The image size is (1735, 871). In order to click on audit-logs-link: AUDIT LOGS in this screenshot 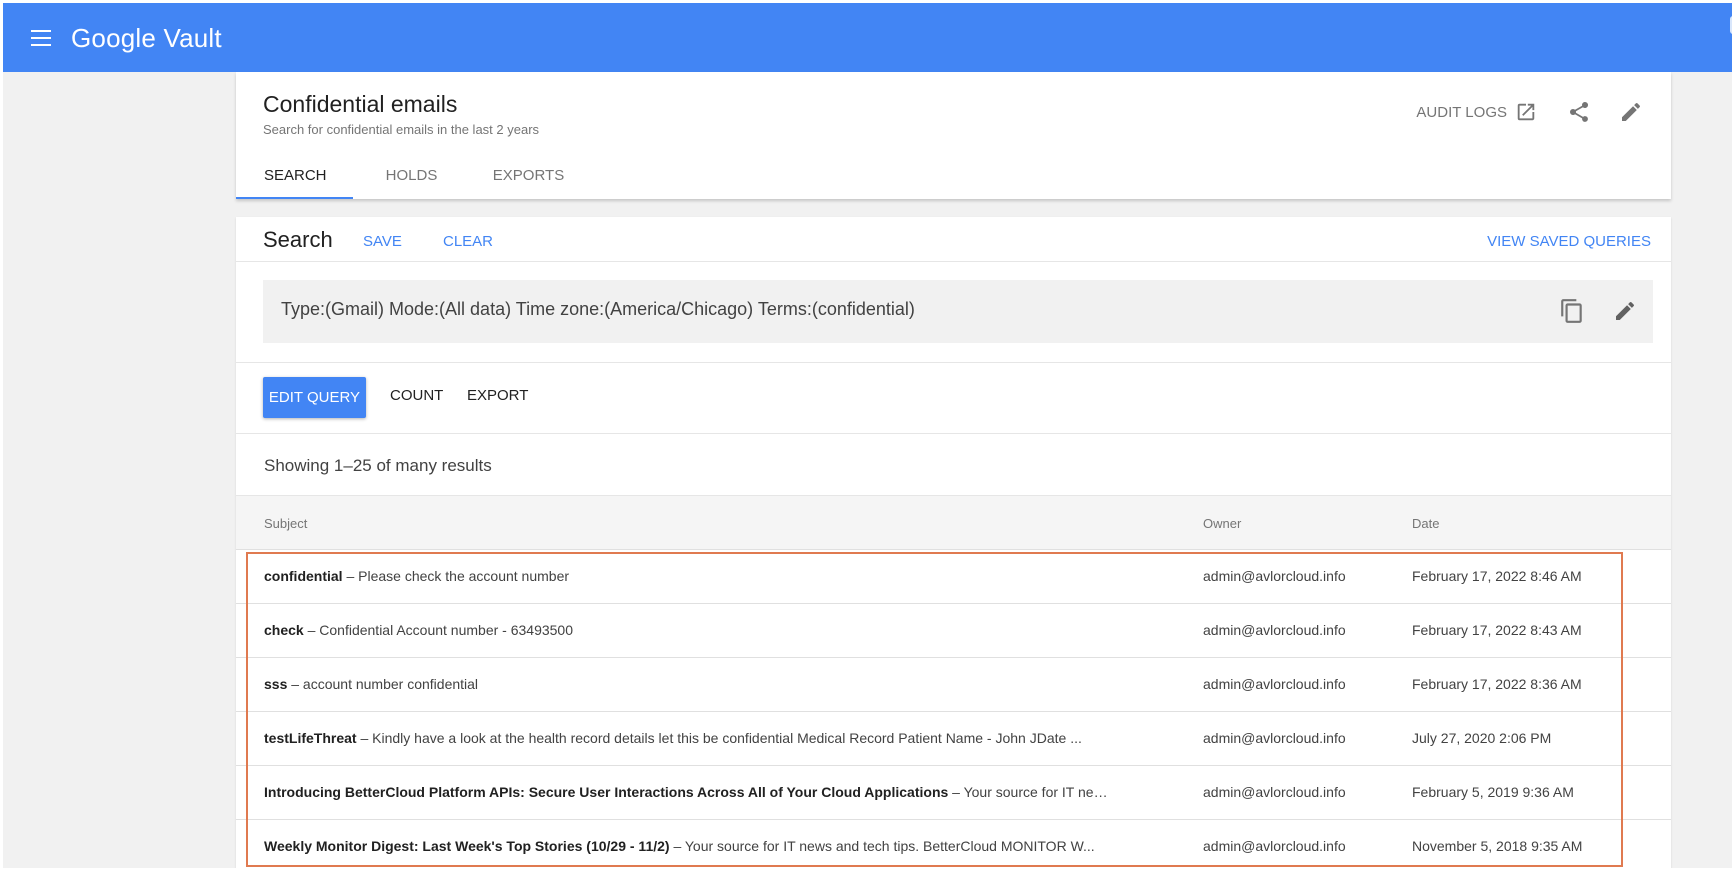, I will do `click(1476, 112)`.